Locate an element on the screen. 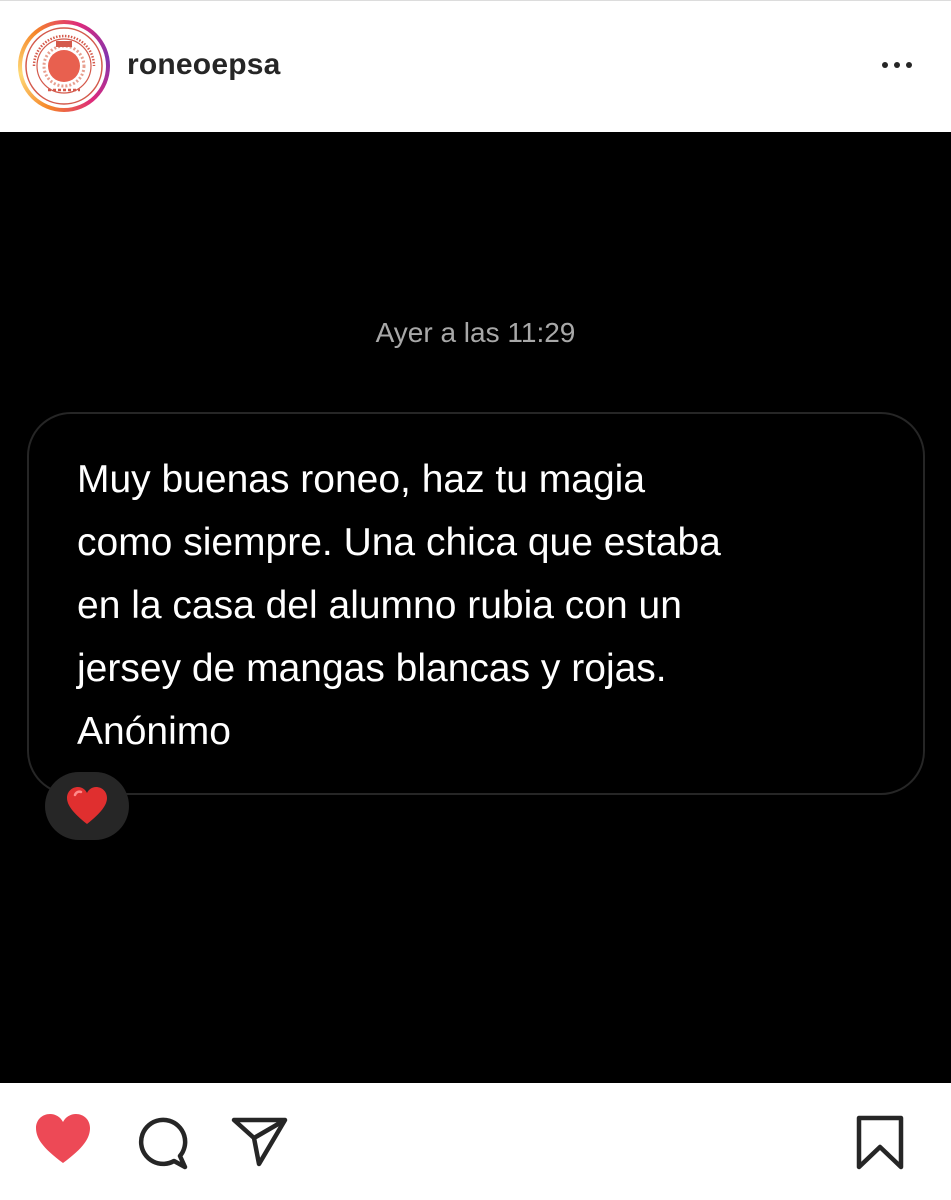 This screenshot has width=951, height=1200. reaction-badge is located at coordinates (87, 806).